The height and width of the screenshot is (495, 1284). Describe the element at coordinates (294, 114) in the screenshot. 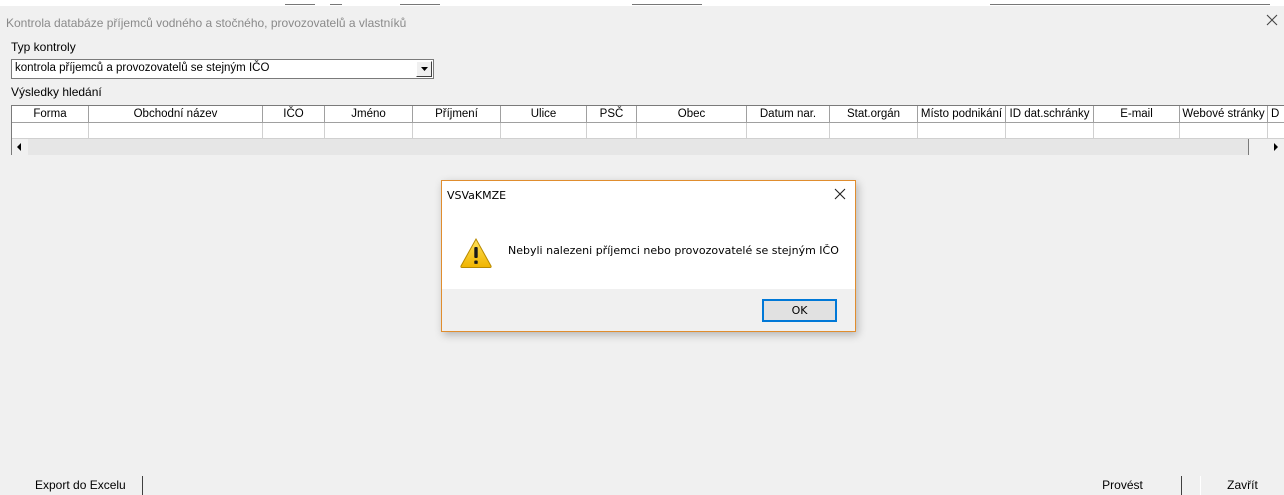

I see `column-header: IČO` at that location.